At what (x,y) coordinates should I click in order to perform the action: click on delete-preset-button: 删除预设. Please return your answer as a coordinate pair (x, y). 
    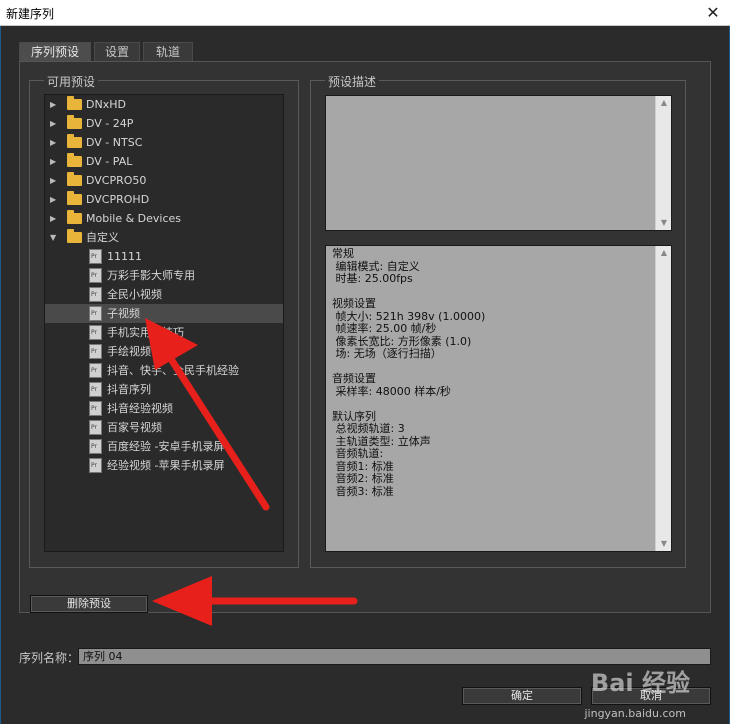
    Looking at the image, I should click on (89, 604).